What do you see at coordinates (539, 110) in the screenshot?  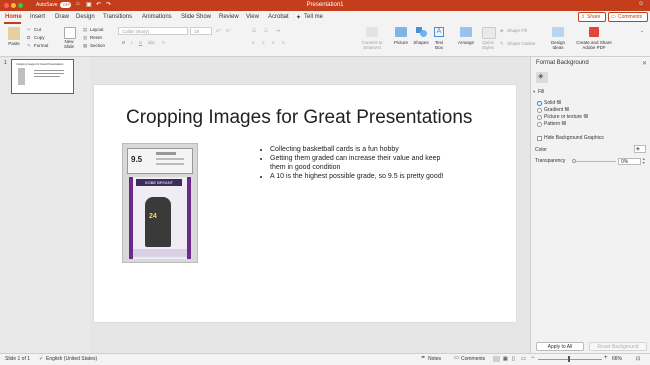 I see `gradient-fill-radio` at bounding box center [539, 110].